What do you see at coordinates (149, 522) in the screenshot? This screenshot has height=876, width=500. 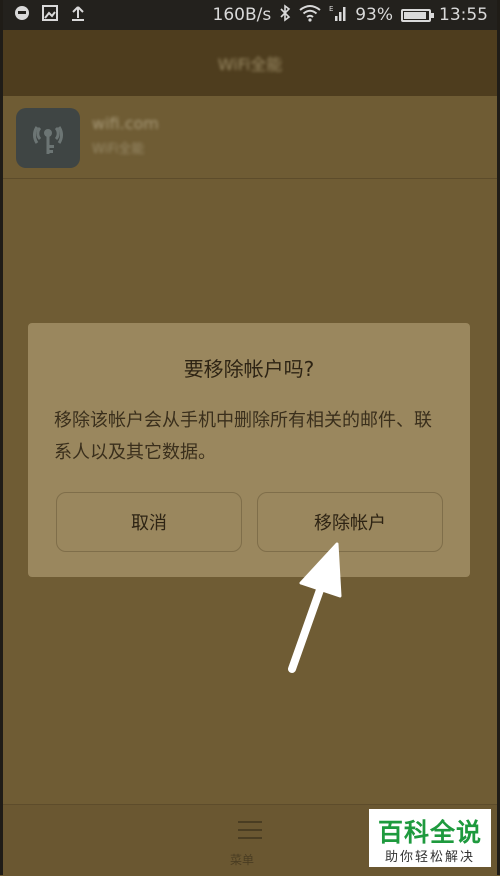 I see `cancel-button: 取消` at bounding box center [149, 522].